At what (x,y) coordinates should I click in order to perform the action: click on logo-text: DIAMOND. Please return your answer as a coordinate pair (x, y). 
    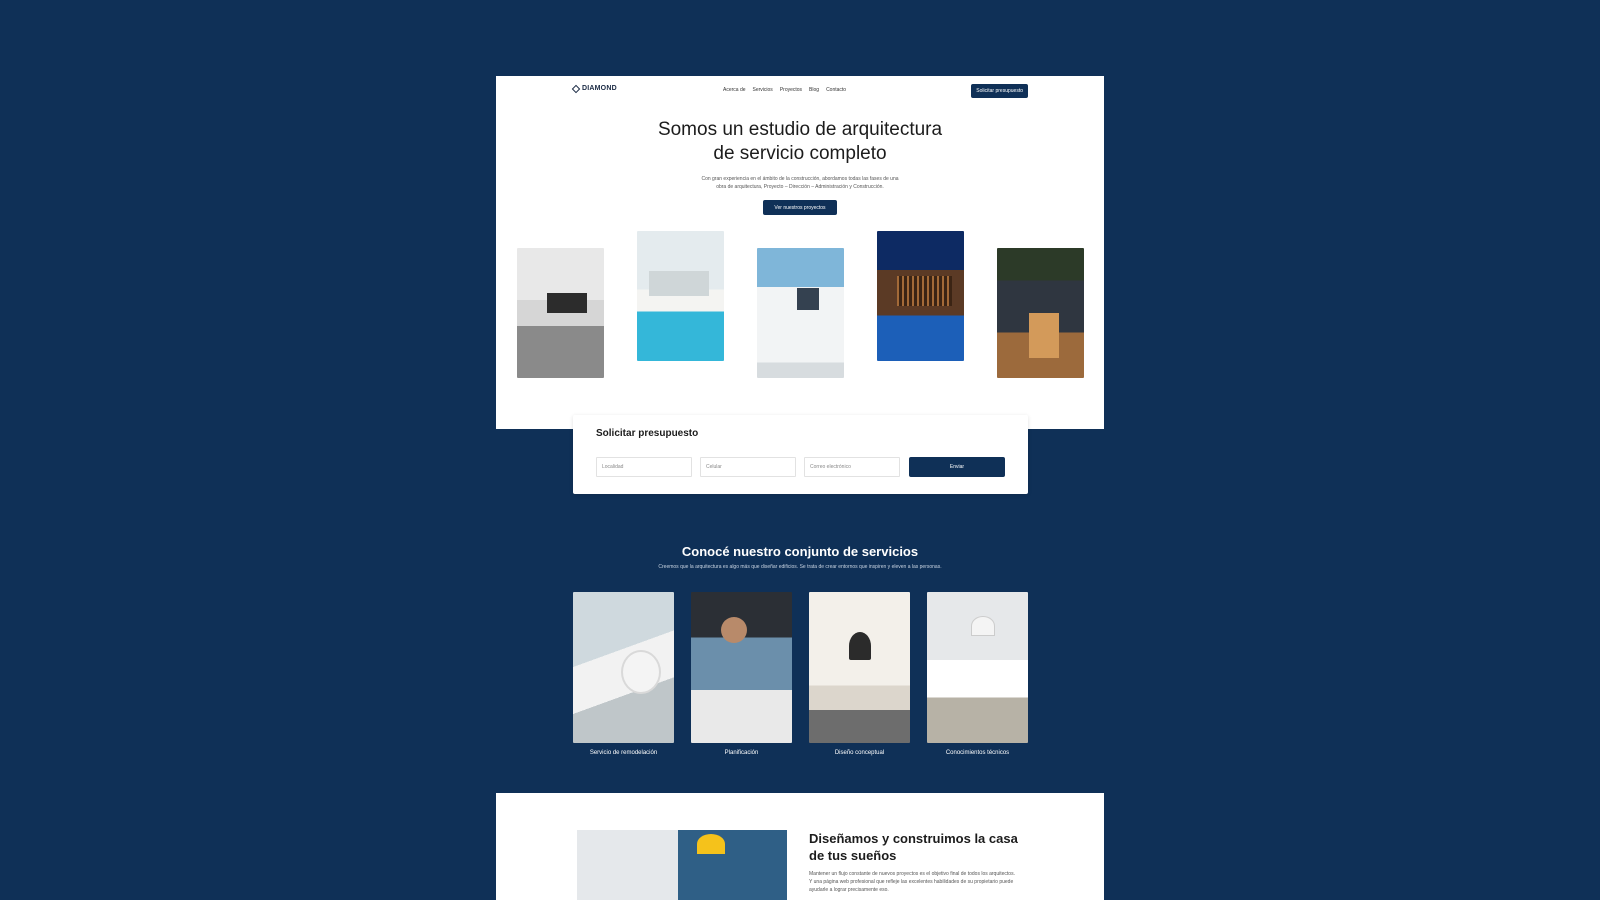
    Looking at the image, I should click on (599, 88).